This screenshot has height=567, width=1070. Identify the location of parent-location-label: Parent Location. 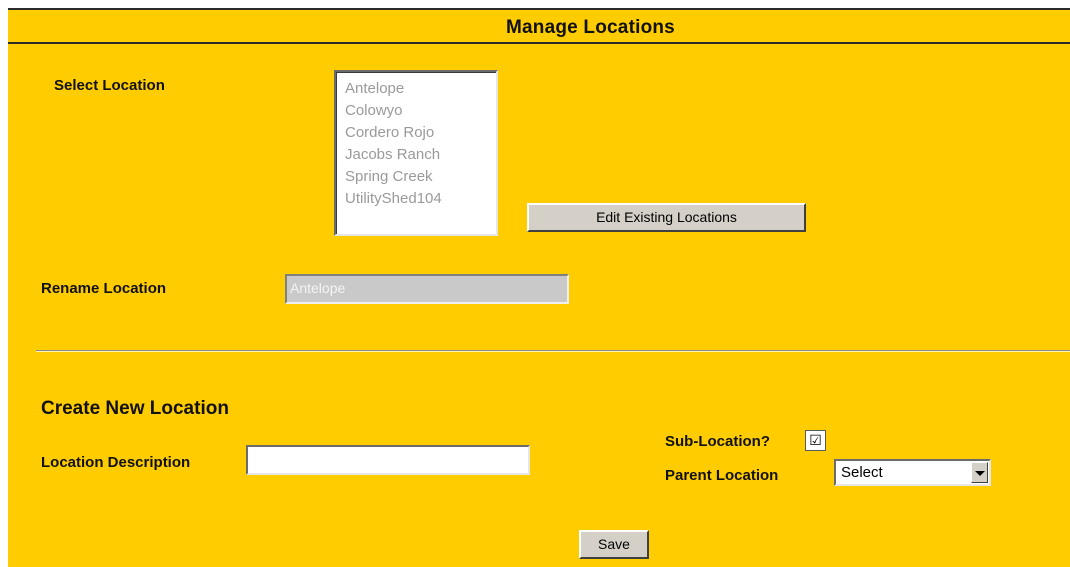
(722, 475).